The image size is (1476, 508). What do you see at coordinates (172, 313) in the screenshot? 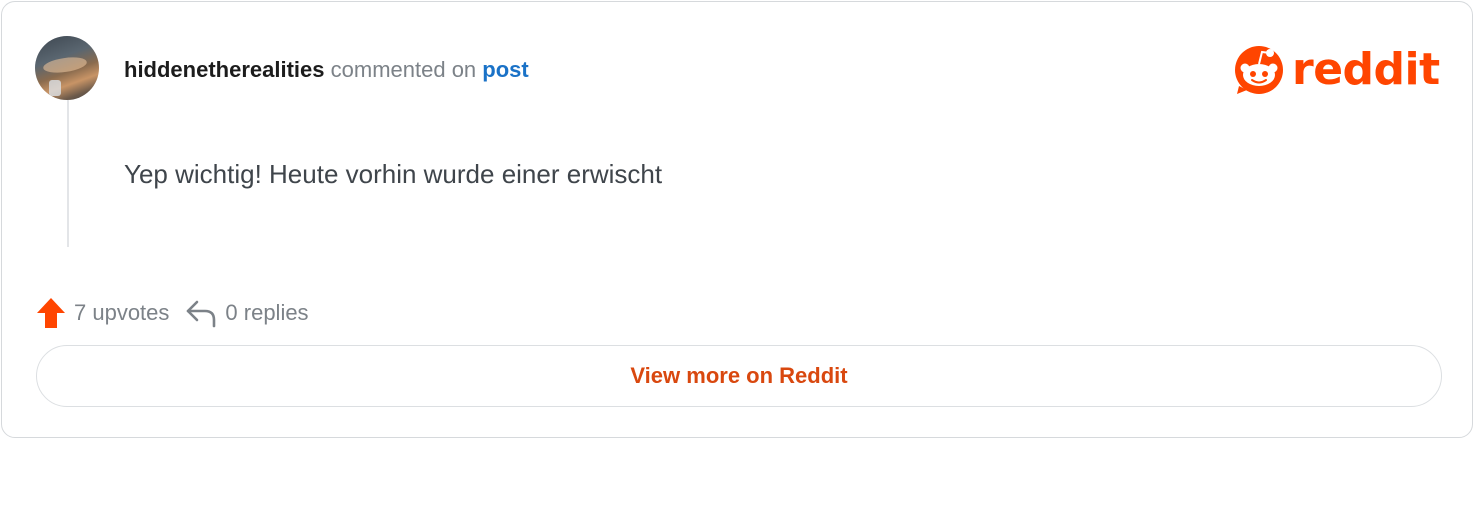
I see `comment-stats: 7 upvotes 0 replies` at bounding box center [172, 313].